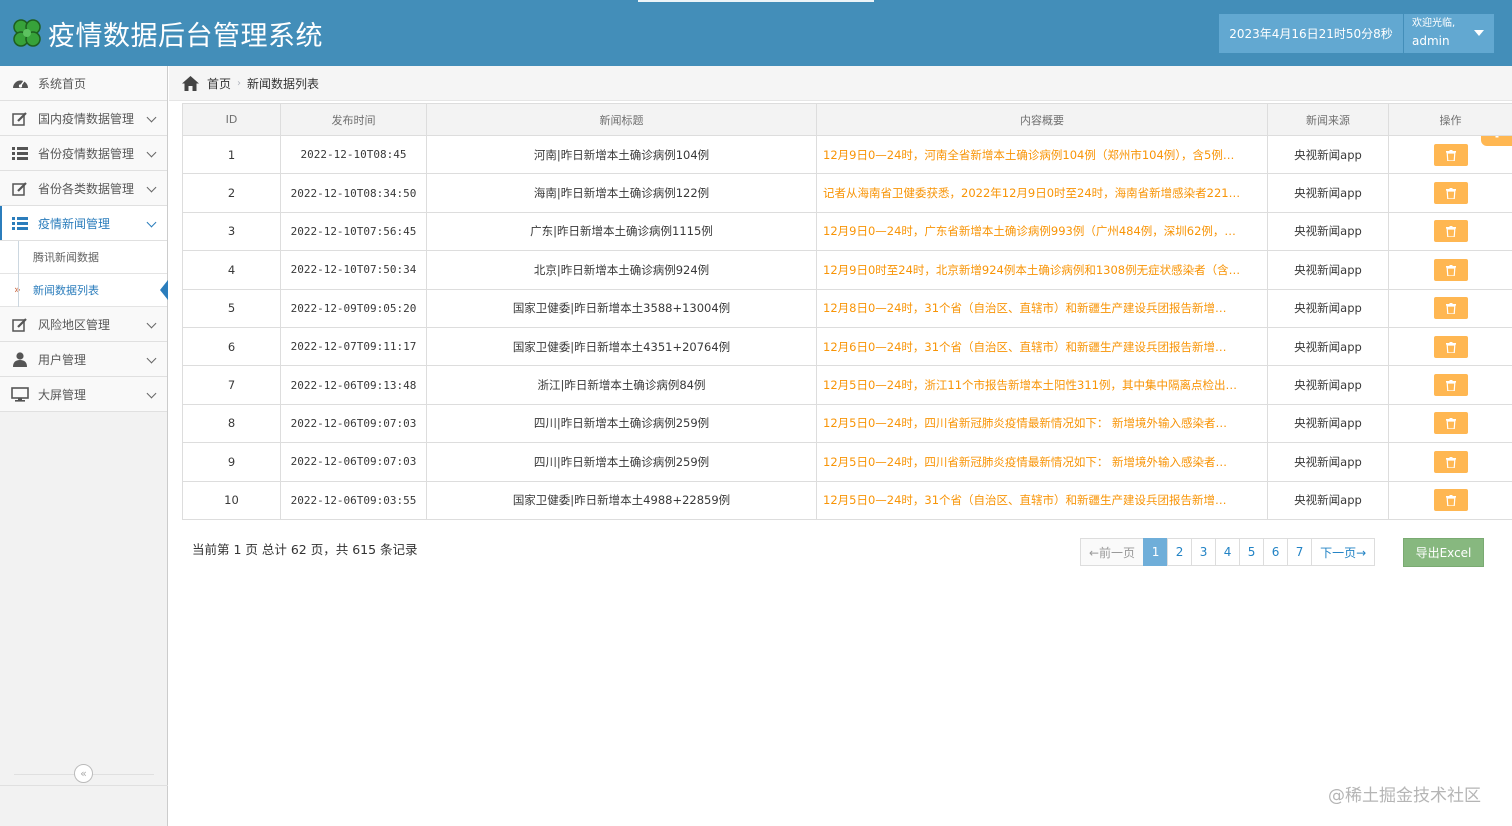  Describe the element at coordinates (231, 346) in the screenshot. I see `cell-id: 6` at that location.